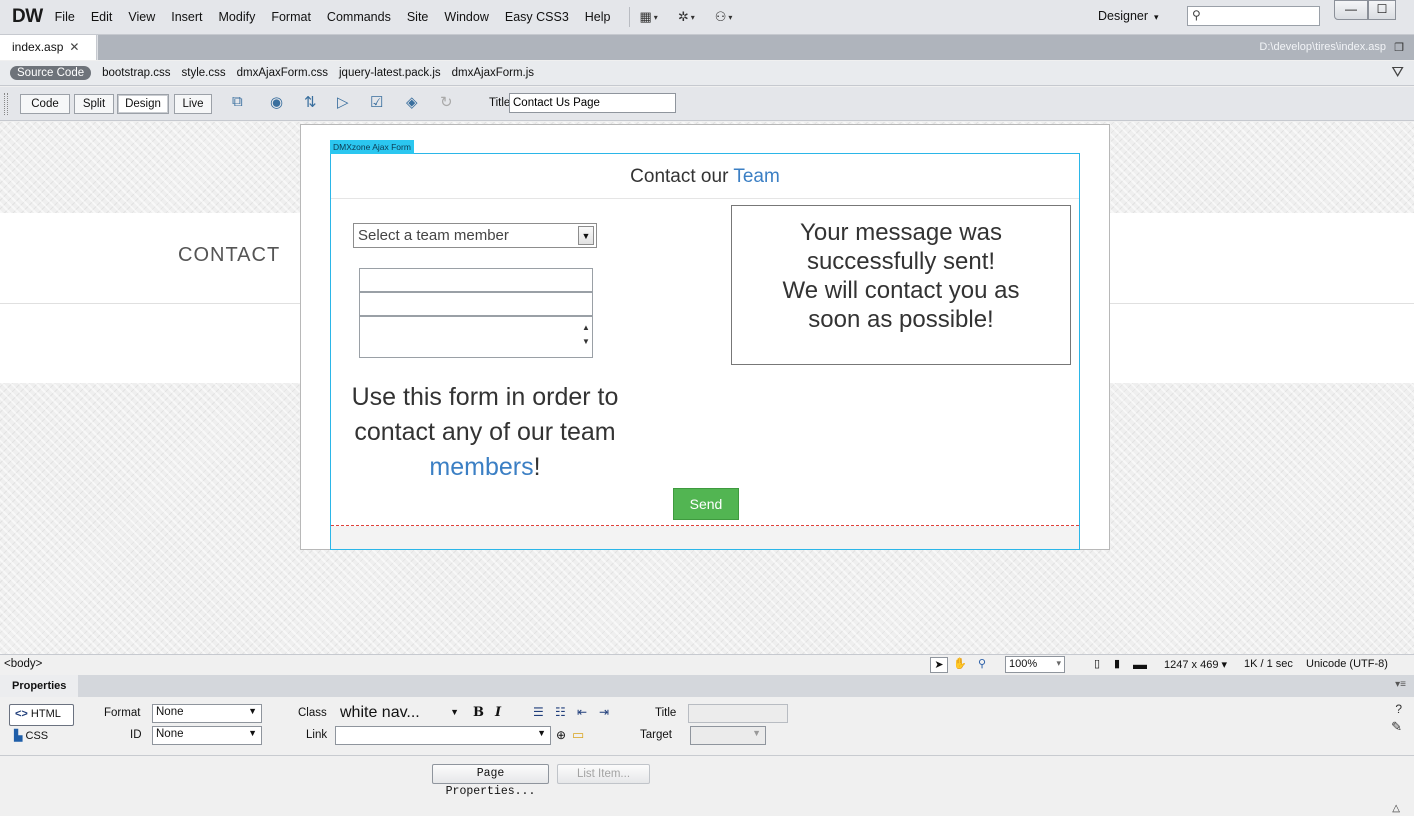 The width and height of the screenshot is (1414, 816). Describe the element at coordinates (578, 735) in the screenshot. I see `folder-icon: ▭` at that location.